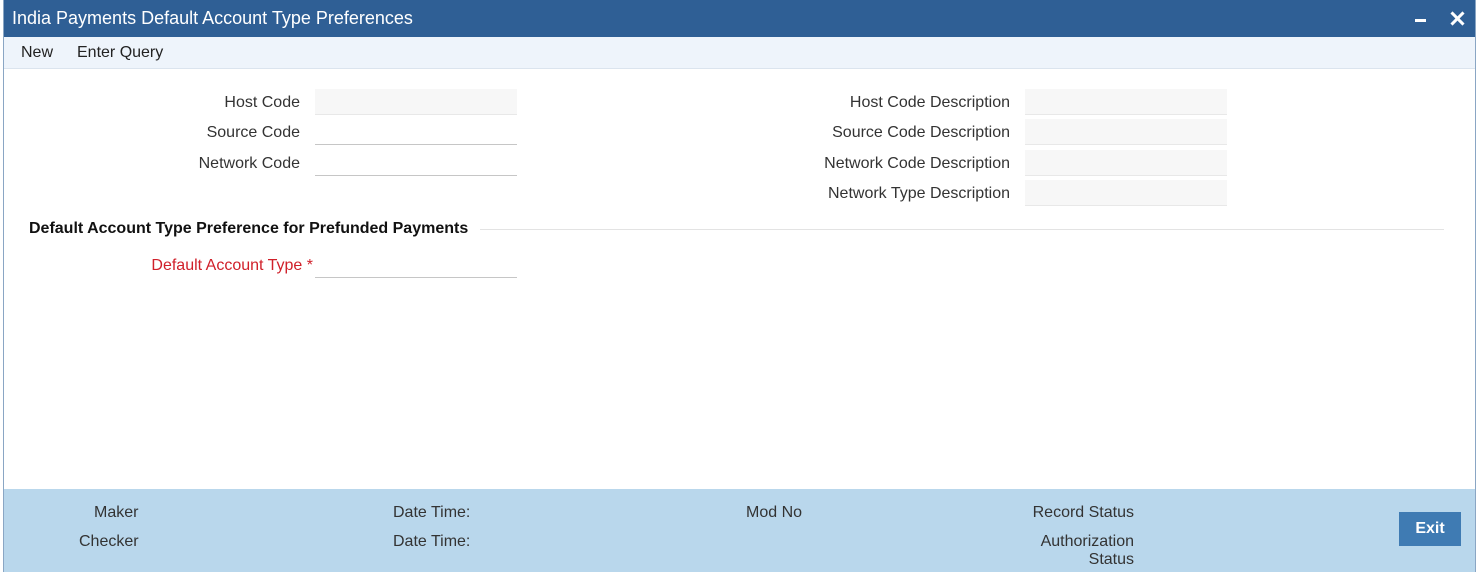  What do you see at coordinates (1087, 541) in the screenshot?
I see `authorization-label: Authorization` at bounding box center [1087, 541].